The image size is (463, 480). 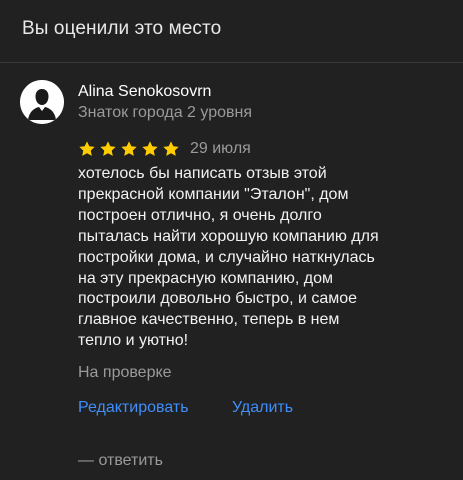 I want to click on review-text-line: хотелось бы написать отзыв этой, so click(x=202, y=173).